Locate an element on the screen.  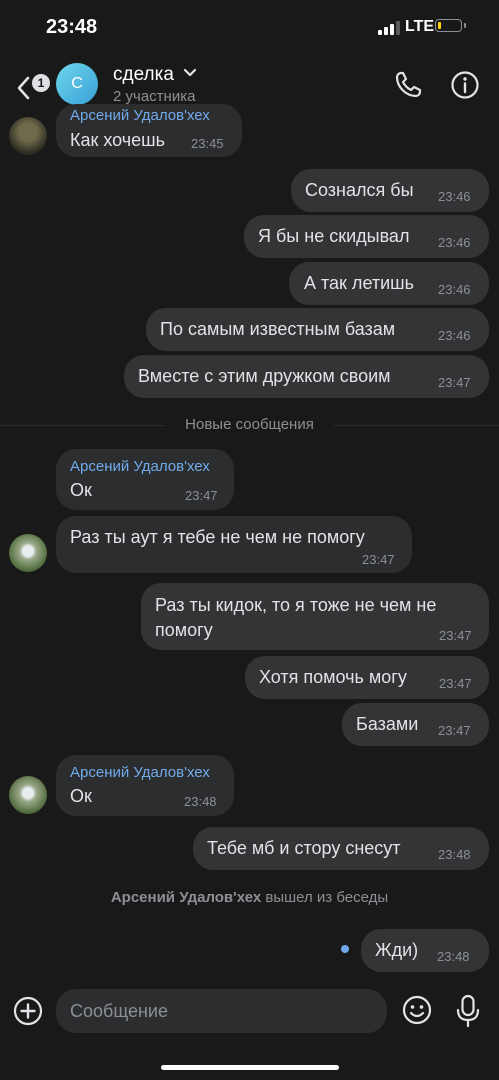
message-text: Сознался бы is located at coordinates (359, 190).